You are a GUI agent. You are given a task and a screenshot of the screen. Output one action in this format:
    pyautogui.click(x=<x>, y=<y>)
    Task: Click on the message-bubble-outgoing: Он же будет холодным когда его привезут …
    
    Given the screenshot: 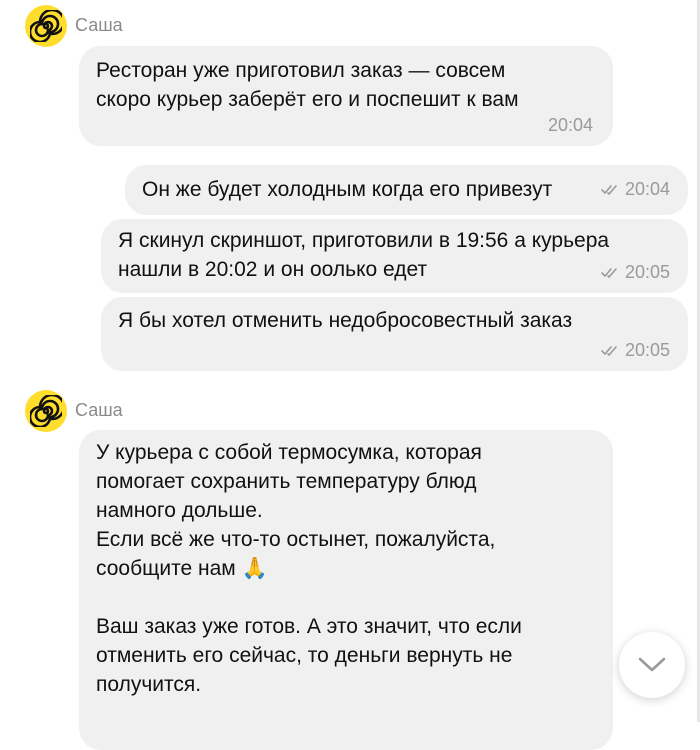 What is the action you would take?
    pyautogui.click(x=406, y=190)
    